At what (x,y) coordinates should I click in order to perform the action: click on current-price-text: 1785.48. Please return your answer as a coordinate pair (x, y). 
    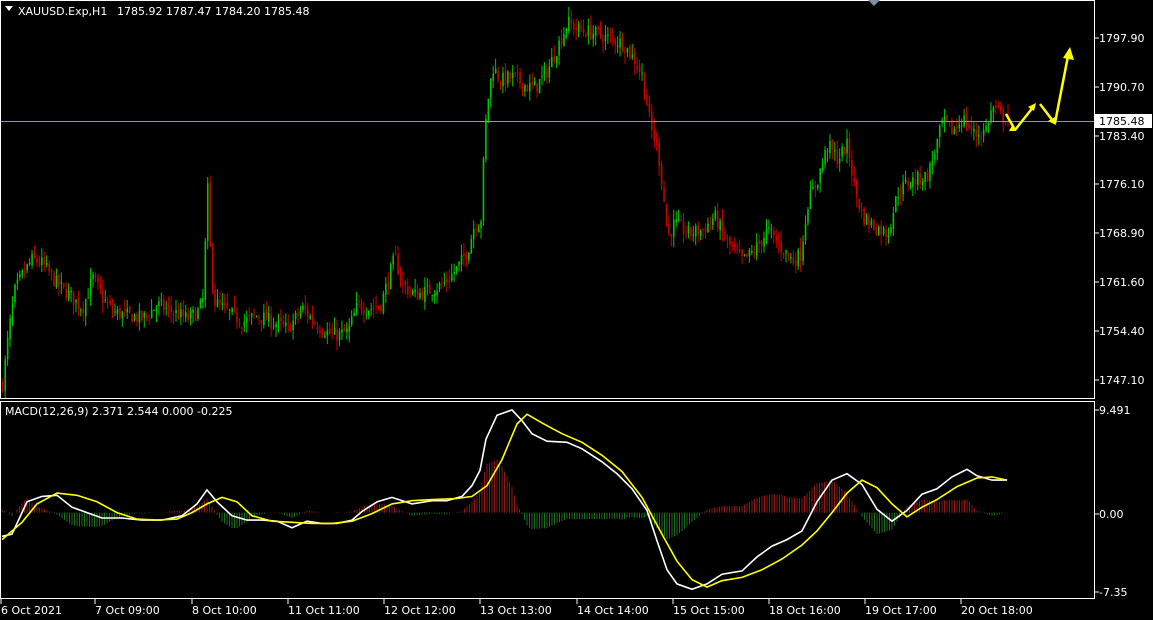
    Looking at the image, I should click on (1122, 121).